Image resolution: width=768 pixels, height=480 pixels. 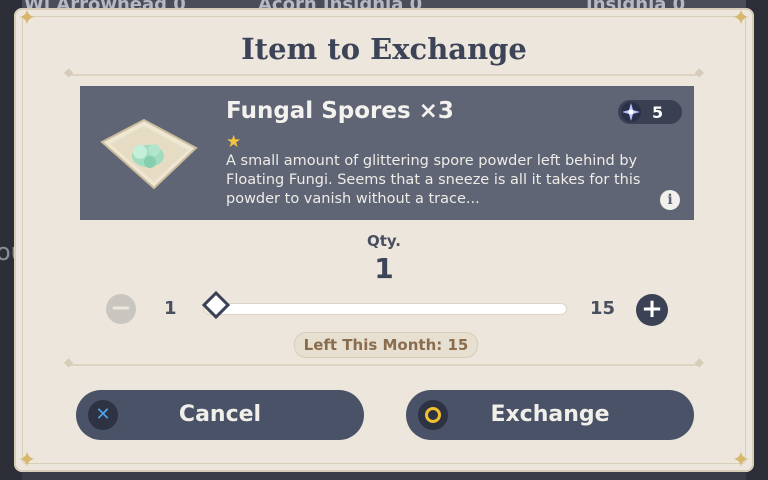 I want to click on cancel-button: ✕ Cancel, so click(x=220, y=415).